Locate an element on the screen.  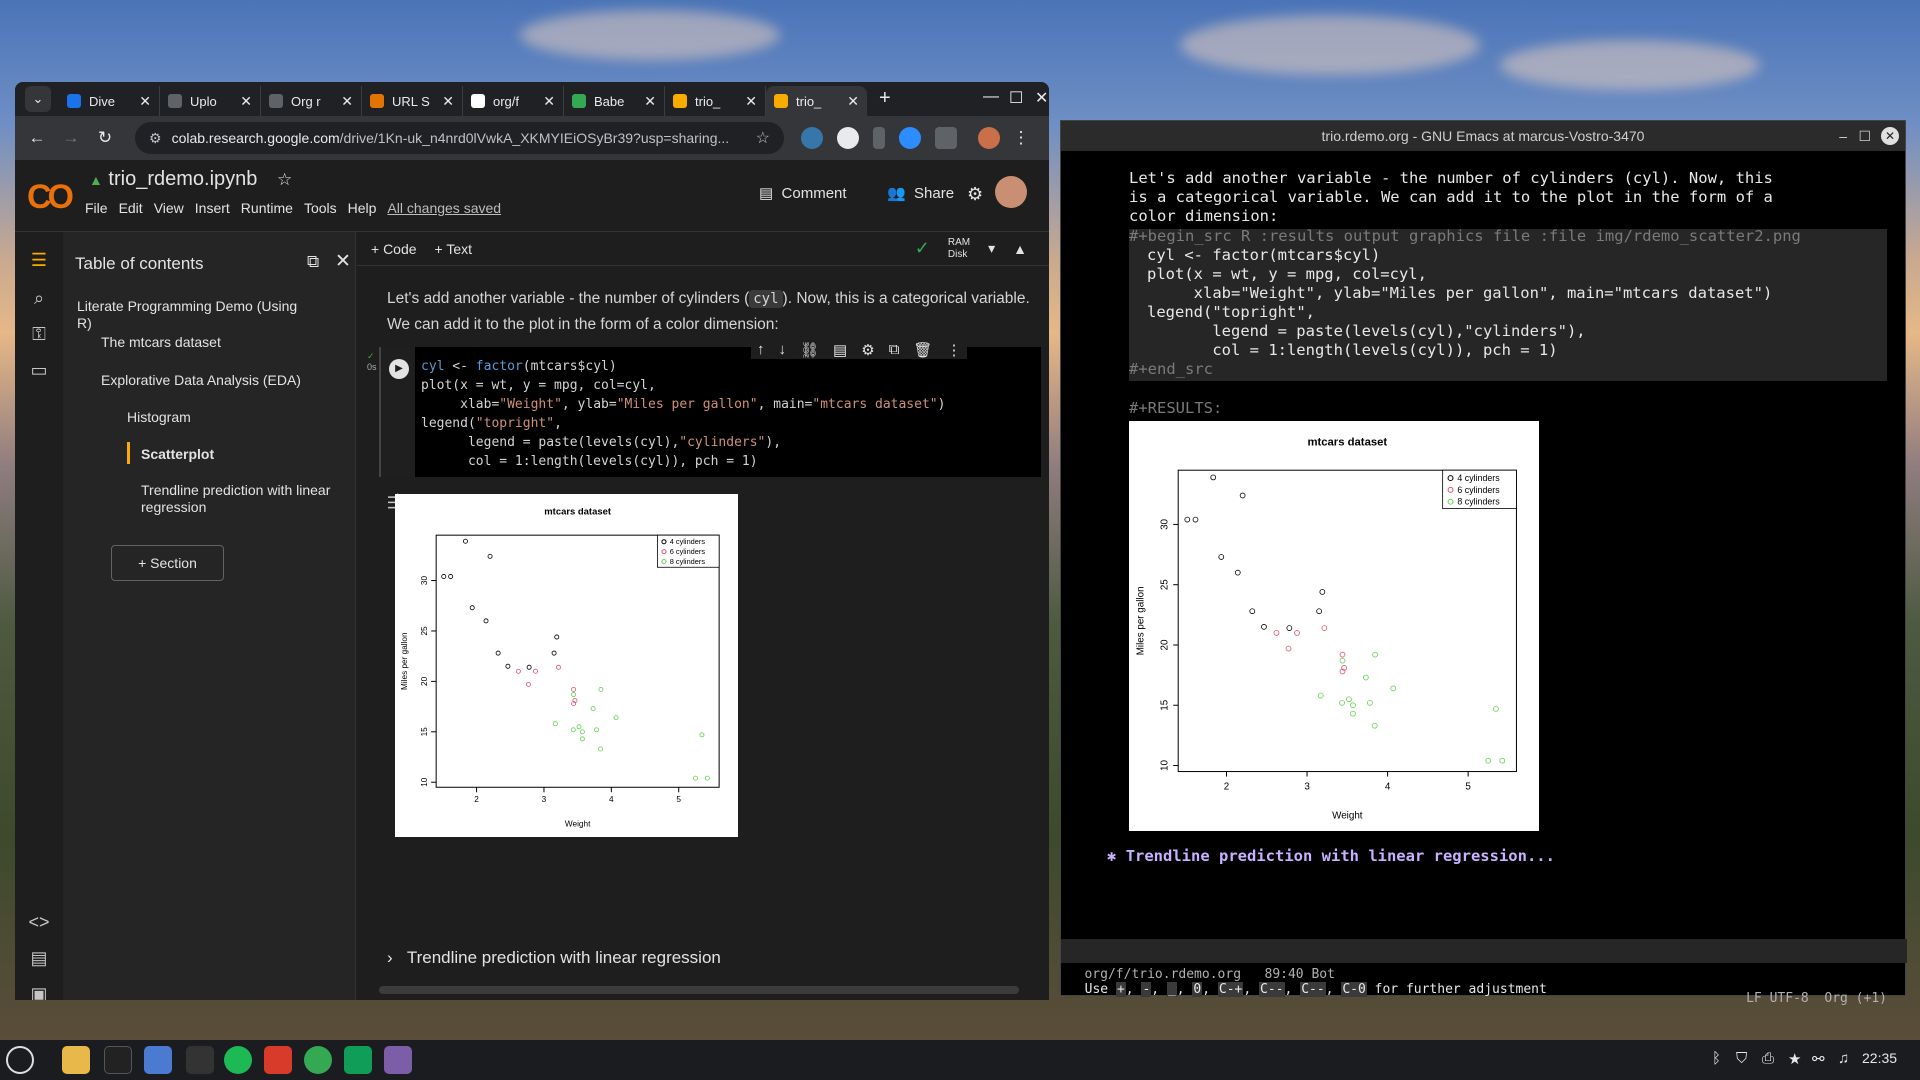
colab-logo: CO is located at coordinates (50, 197).